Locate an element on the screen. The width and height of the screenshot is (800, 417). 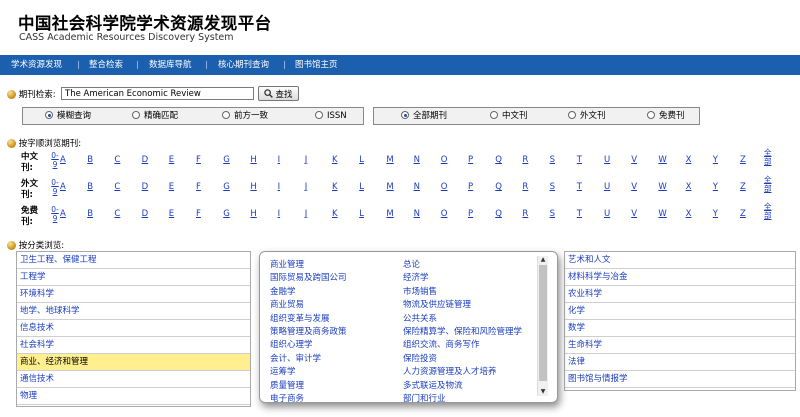
alpha-link-letter: J is located at coordinates (306, 214).